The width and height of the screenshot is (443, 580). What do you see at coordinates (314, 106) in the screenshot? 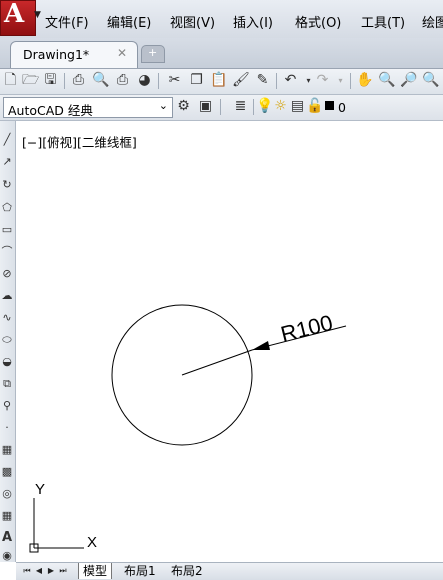
I see `layer-unlock-icon: 🔓` at bounding box center [314, 106].